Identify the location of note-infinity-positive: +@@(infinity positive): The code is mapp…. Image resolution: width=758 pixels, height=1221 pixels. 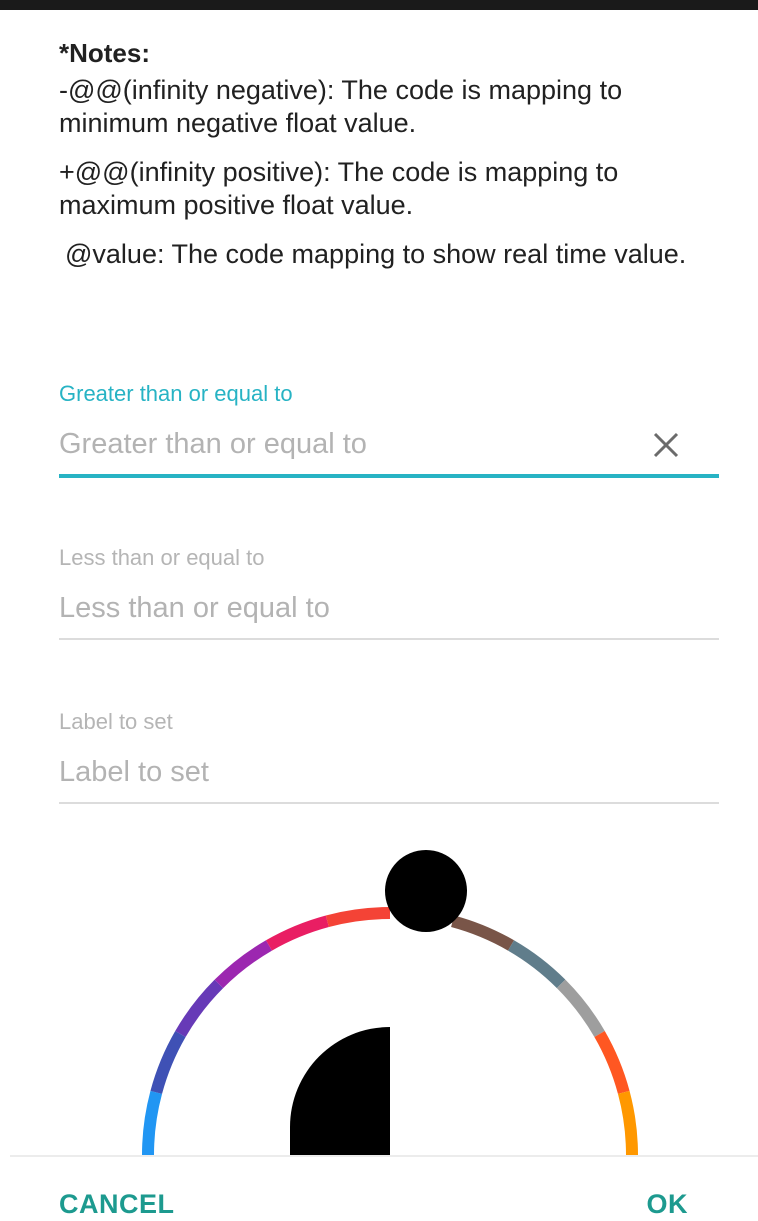
(339, 188).